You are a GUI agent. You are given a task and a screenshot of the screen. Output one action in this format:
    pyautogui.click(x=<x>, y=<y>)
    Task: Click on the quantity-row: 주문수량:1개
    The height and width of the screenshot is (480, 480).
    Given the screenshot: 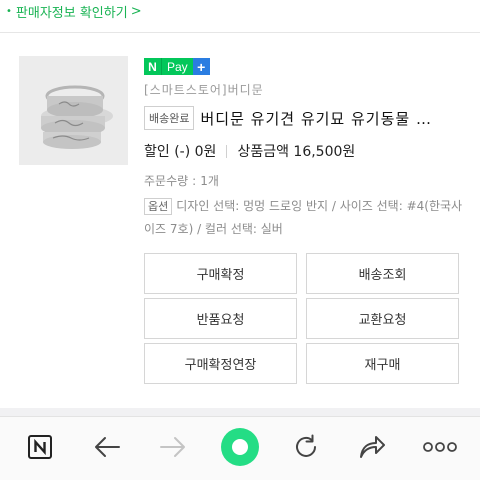 What is the action you would take?
    pyautogui.click(x=181, y=180)
    